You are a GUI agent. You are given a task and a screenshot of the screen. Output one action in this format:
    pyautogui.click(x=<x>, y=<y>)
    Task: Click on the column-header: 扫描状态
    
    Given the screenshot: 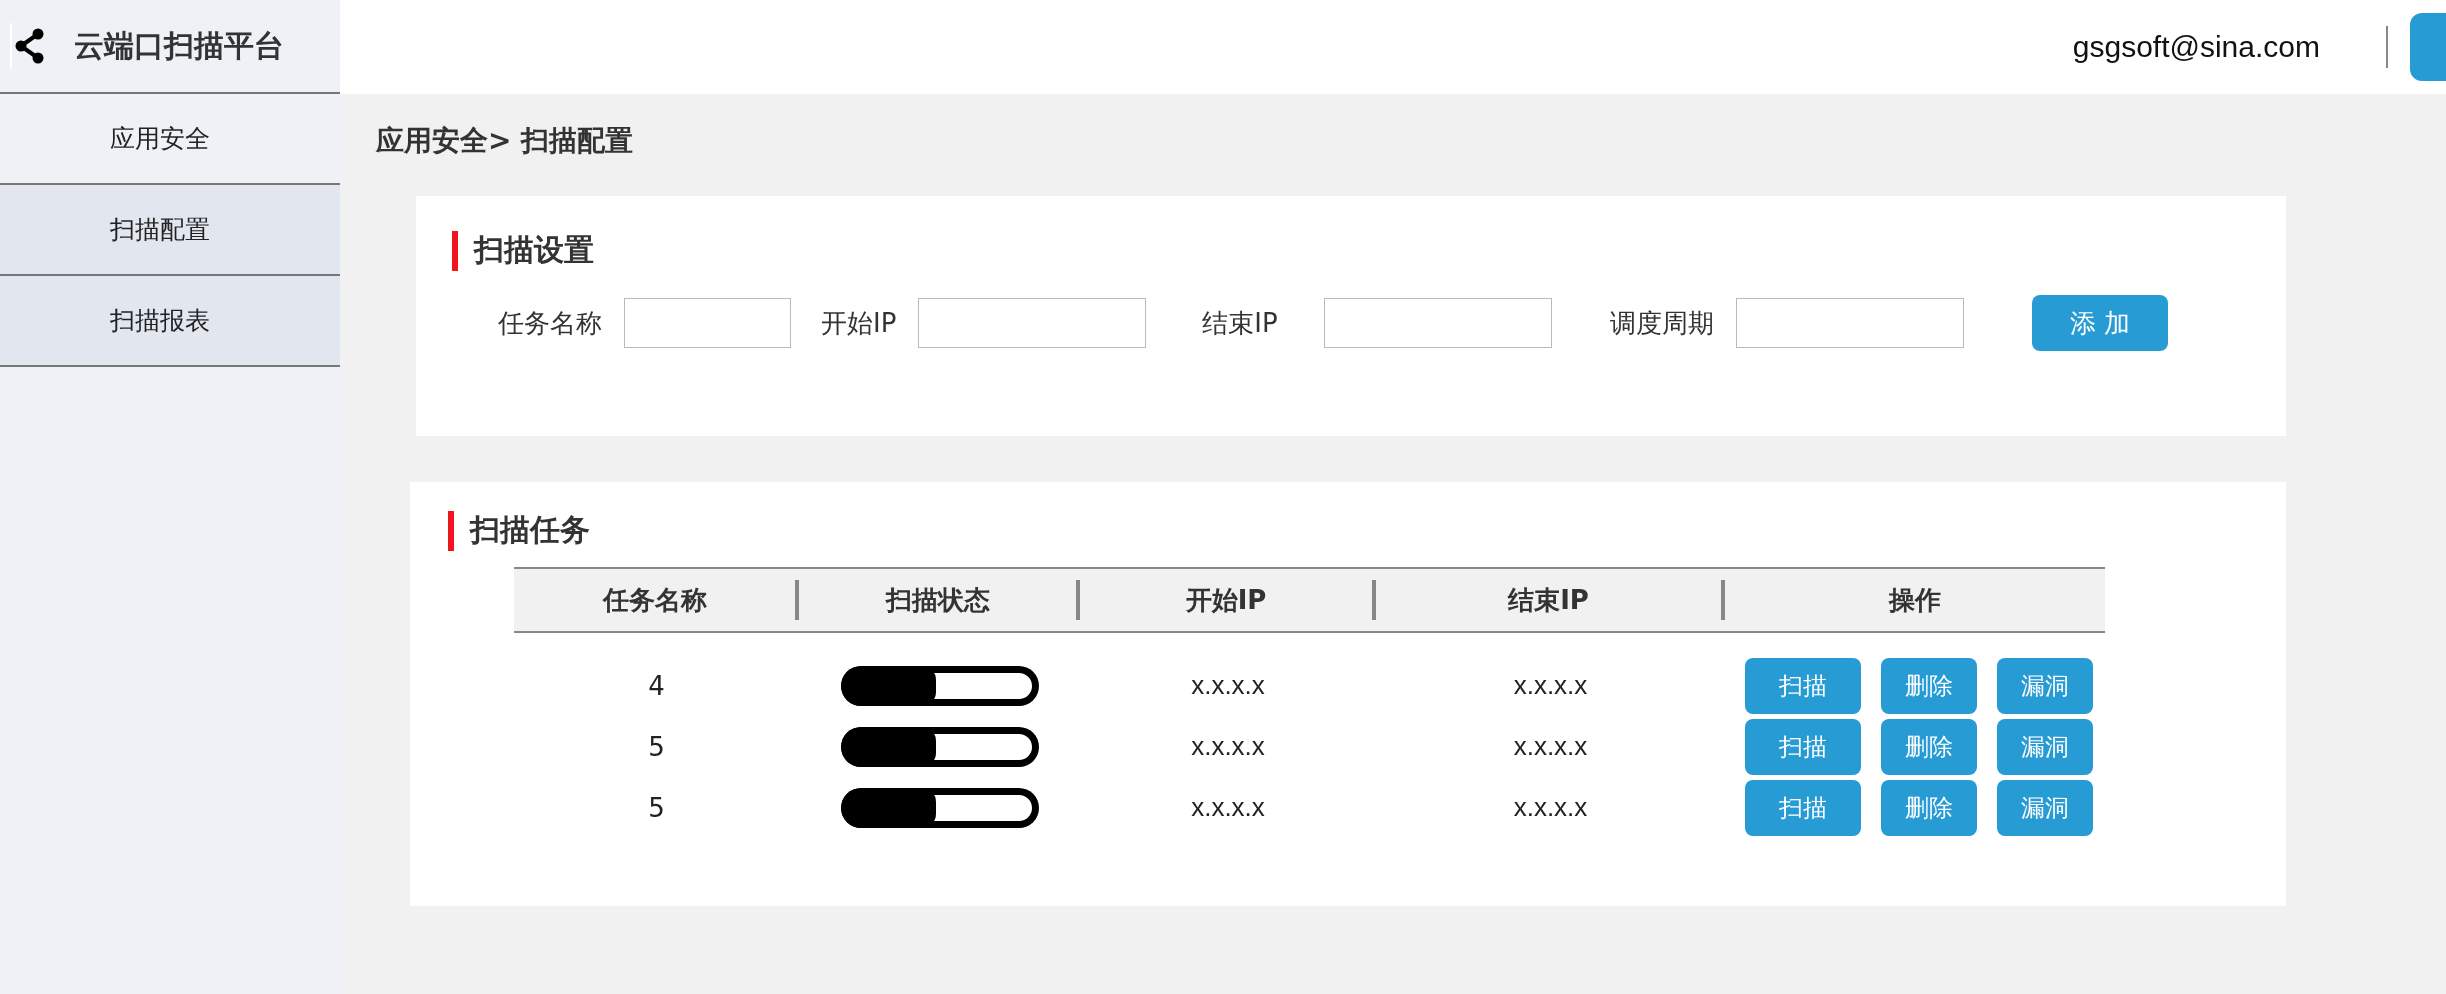 What is the action you would take?
    pyautogui.click(x=937, y=600)
    